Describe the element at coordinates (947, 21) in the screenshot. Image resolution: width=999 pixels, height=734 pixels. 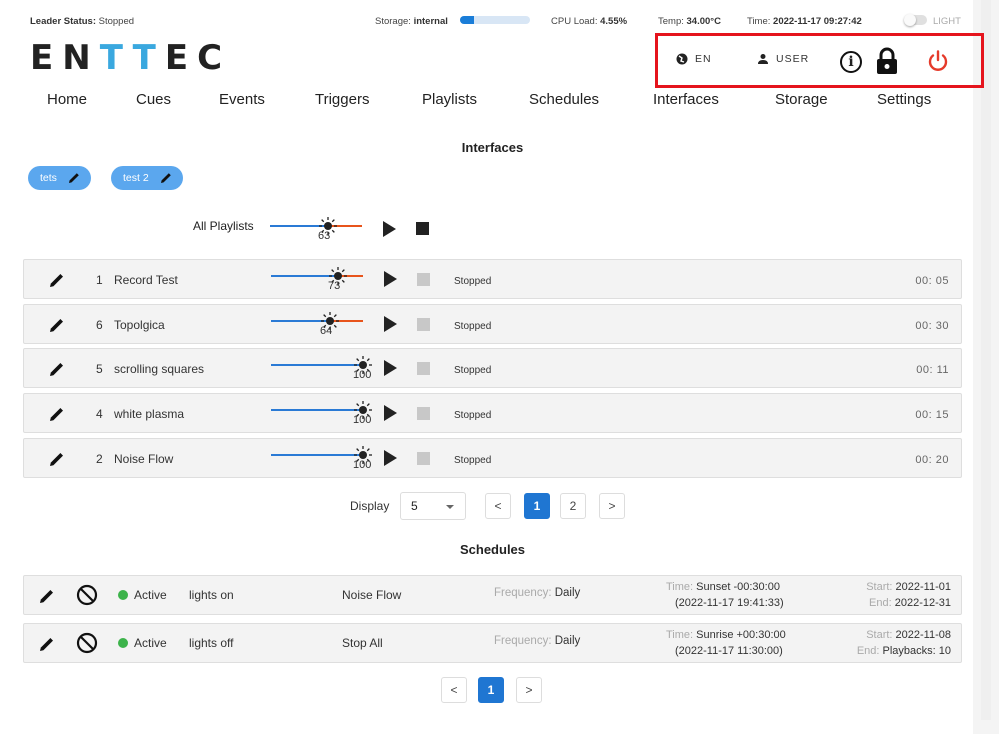
I see `theme-label: LIGHT` at that location.